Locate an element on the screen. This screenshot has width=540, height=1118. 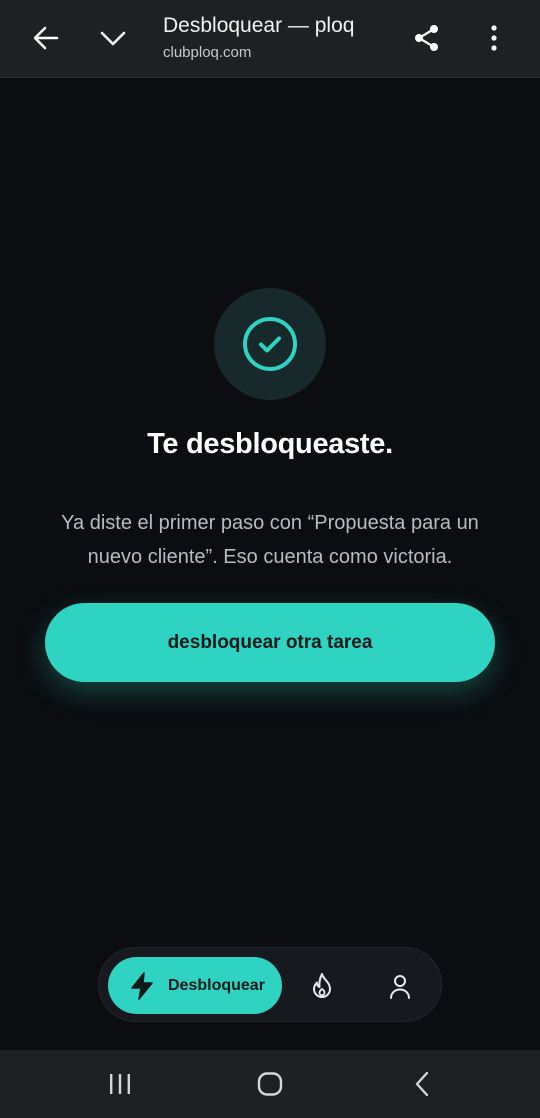
bolt-icon is located at coordinates (142, 985).